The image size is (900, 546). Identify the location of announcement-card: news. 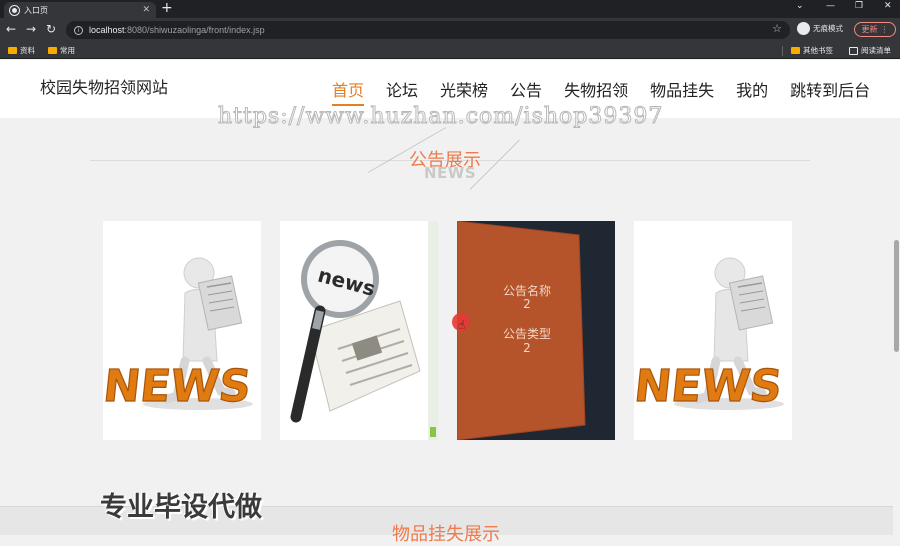
(359, 330).